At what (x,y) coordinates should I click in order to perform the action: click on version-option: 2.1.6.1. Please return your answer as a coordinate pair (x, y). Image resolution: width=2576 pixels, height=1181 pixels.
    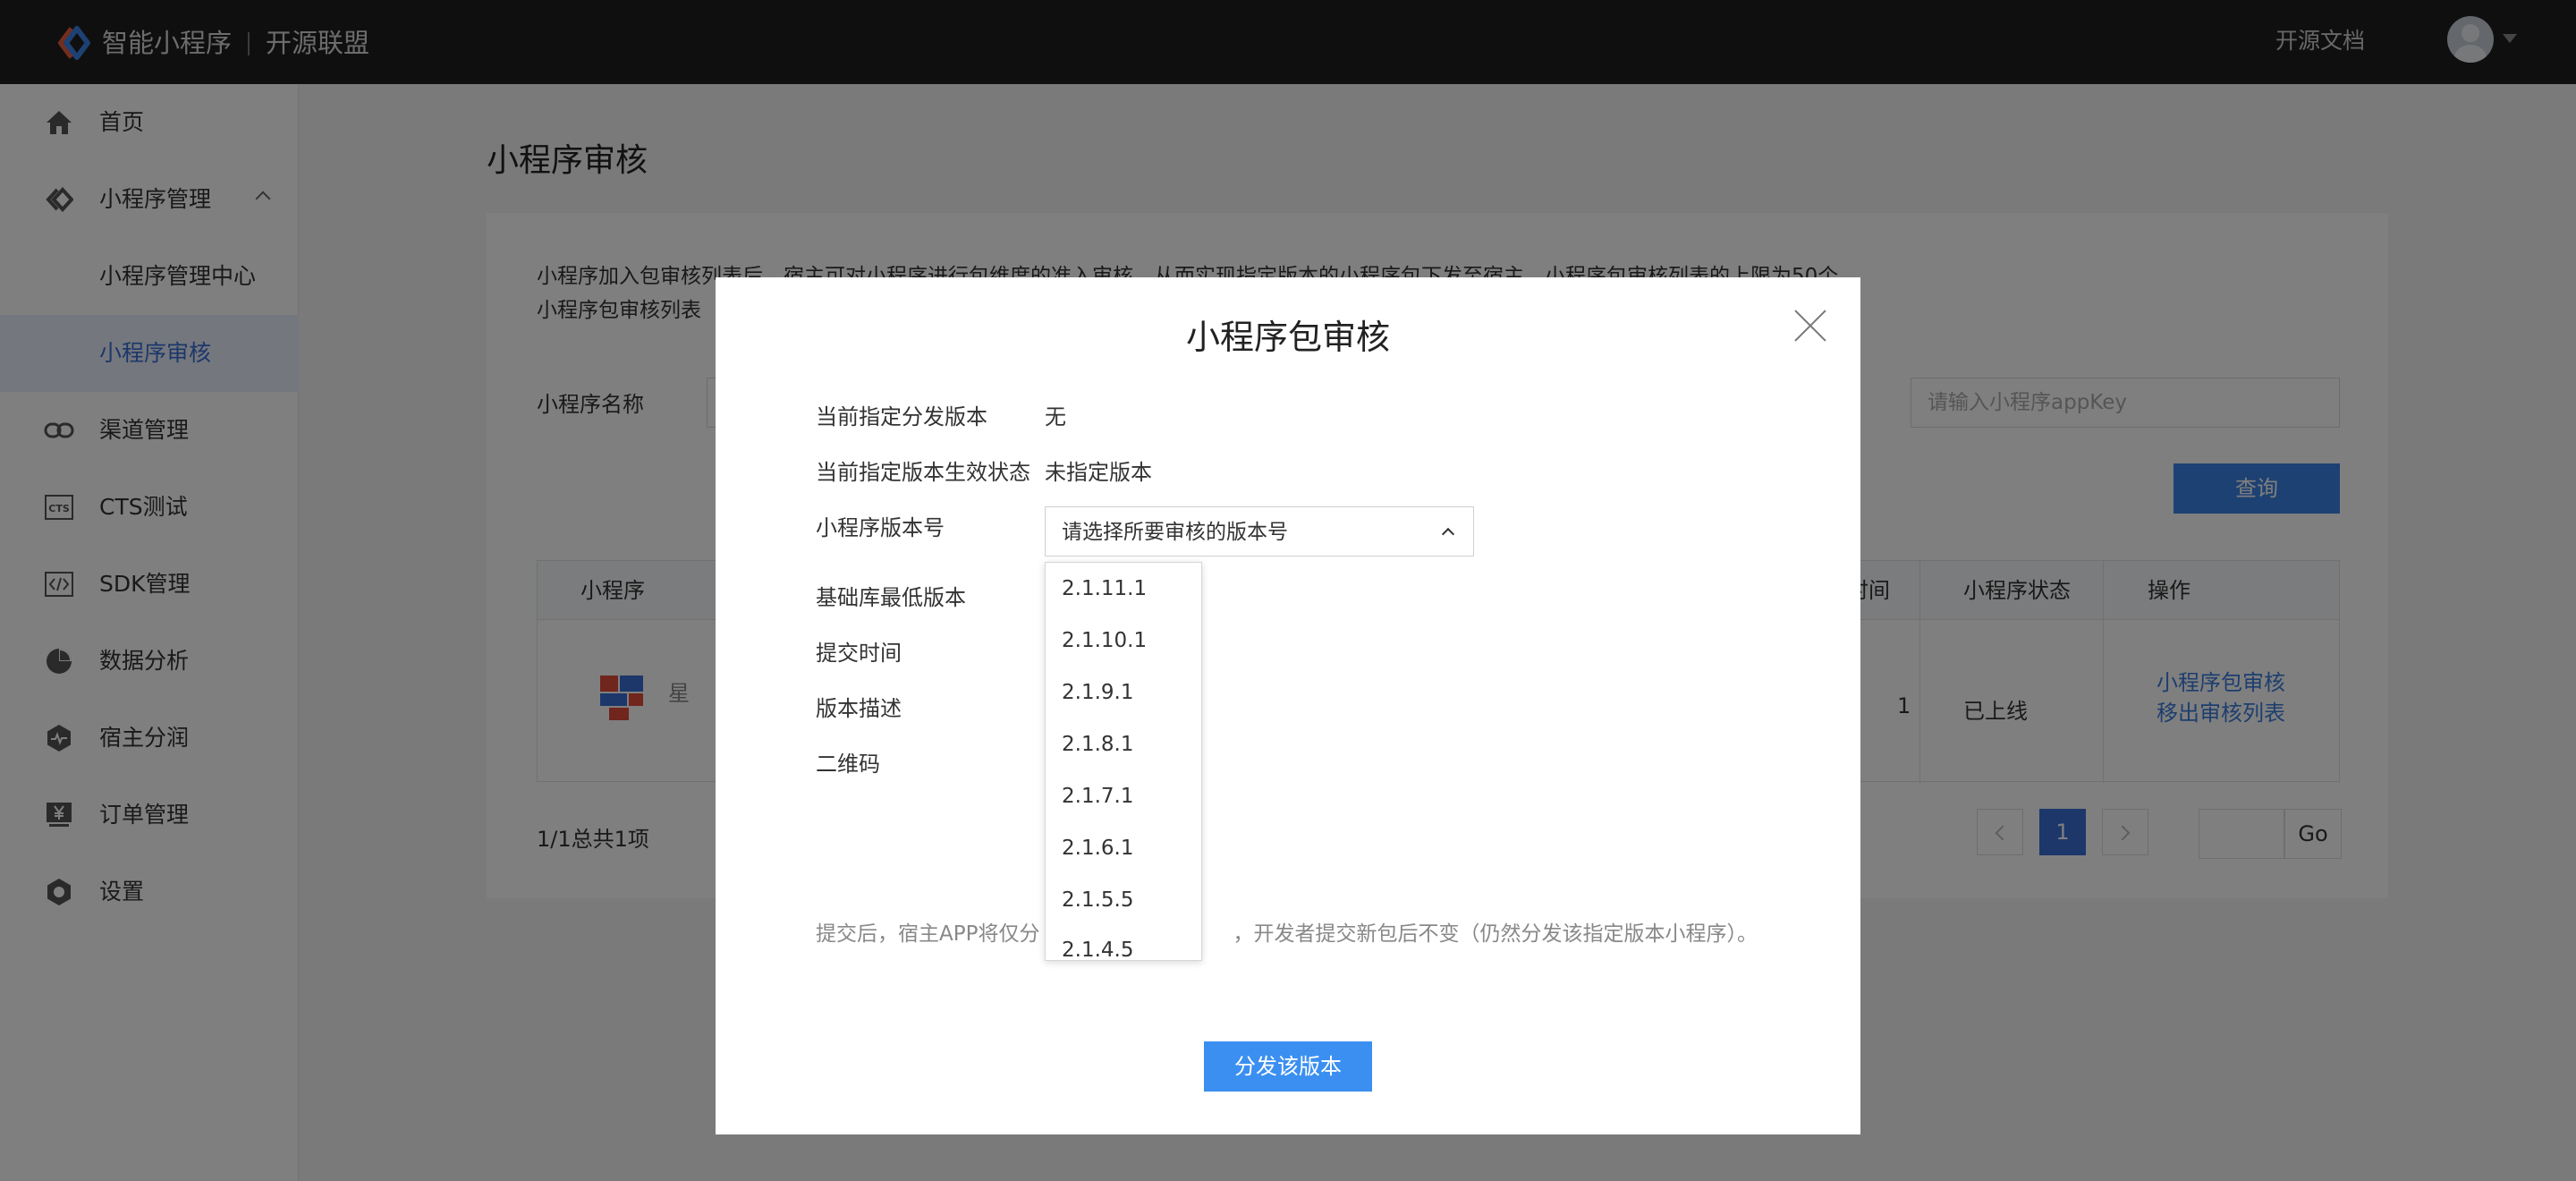
    Looking at the image, I should click on (1123, 848).